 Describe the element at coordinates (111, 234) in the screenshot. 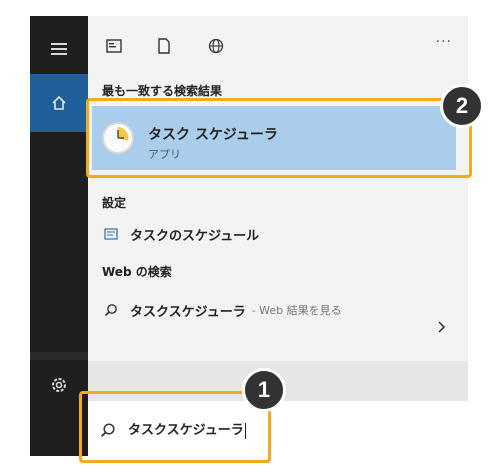

I see `settings-task-icon` at that location.